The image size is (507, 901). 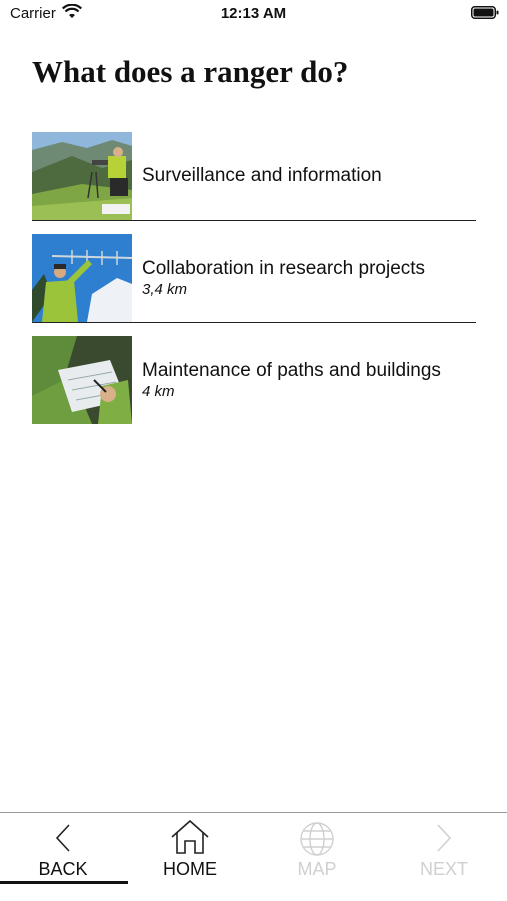 What do you see at coordinates (443, 869) in the screenshot?
I see `tab-label: NEXT` at bounding box center [443, 869].